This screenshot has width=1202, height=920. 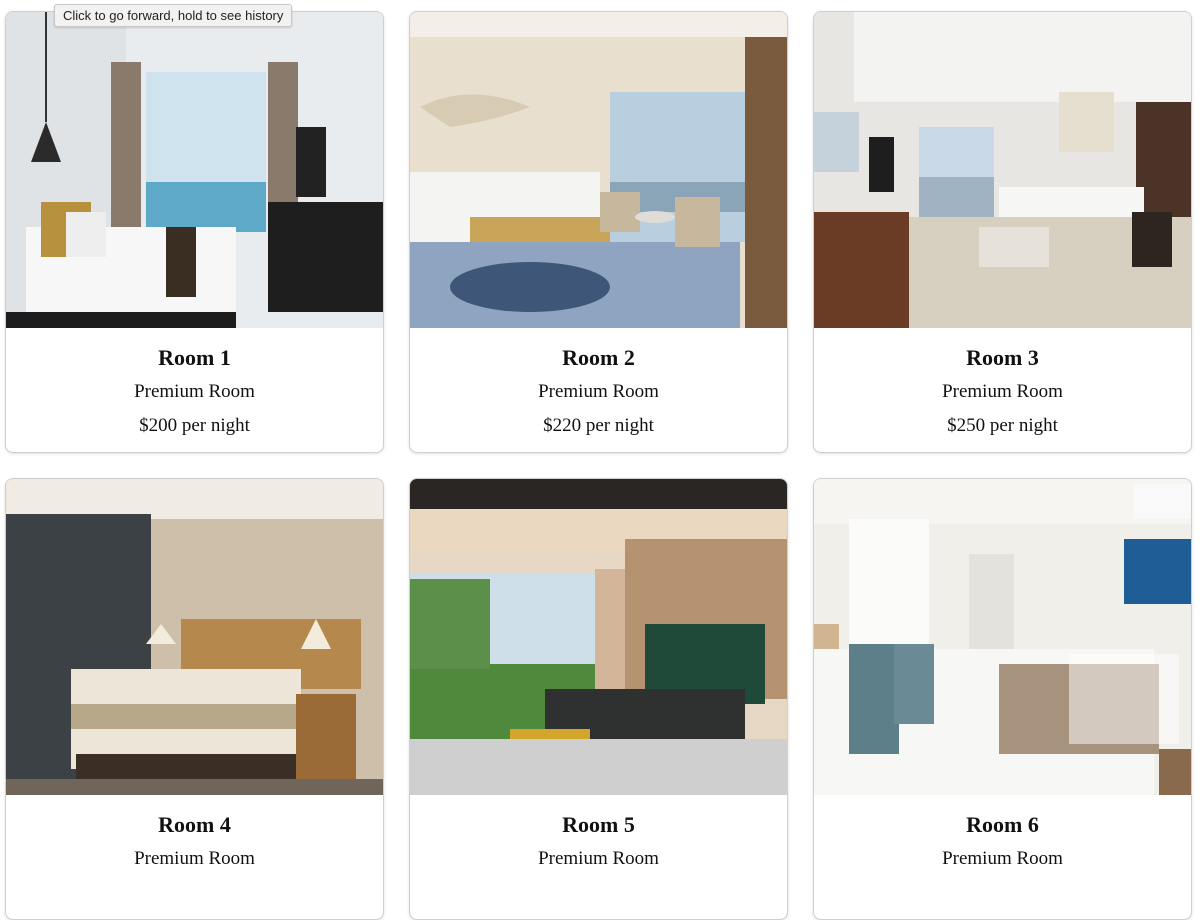 I want to click on room-price: $200 per night, so click(x=194, y=425).